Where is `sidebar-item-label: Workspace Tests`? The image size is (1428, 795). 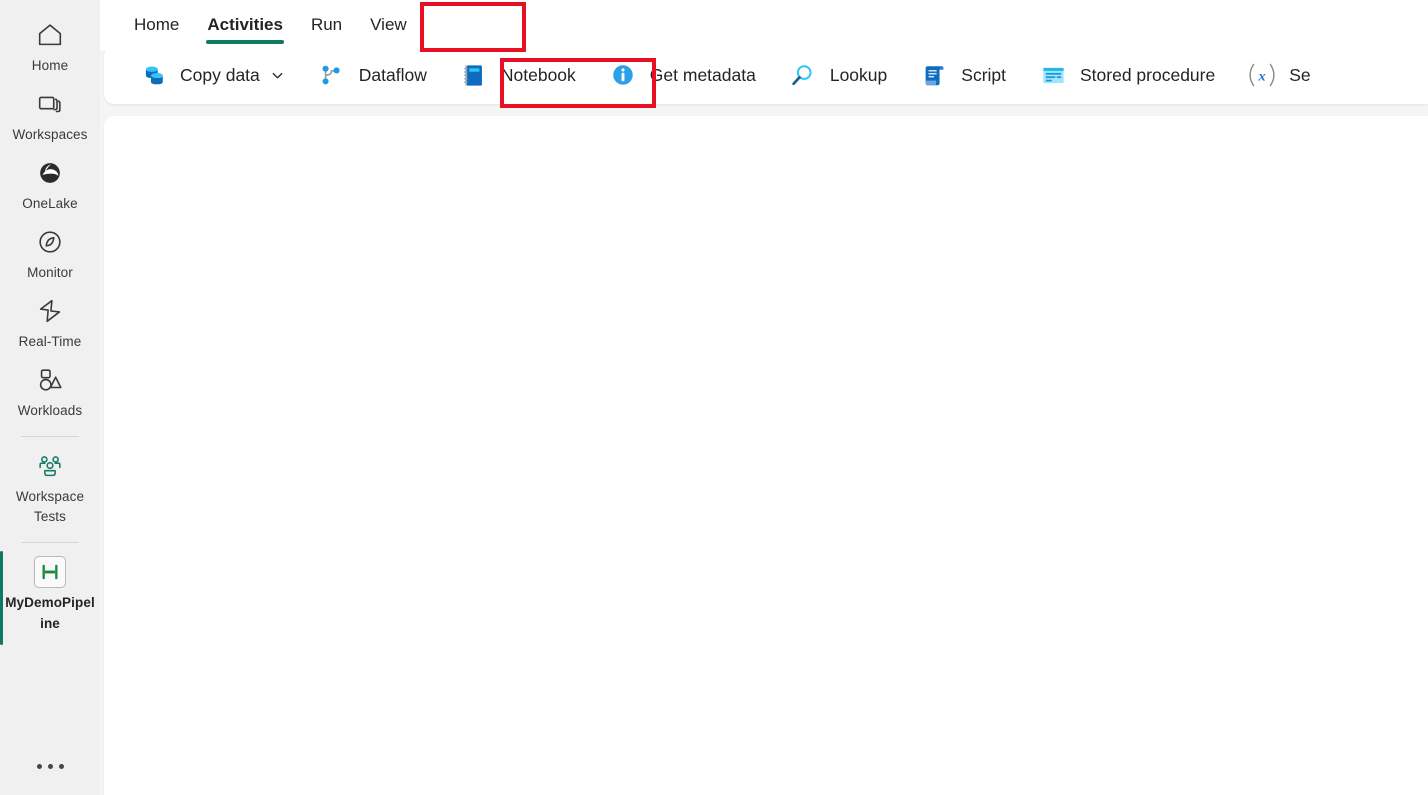
sidebar-item-label: Workspace Tests is located at coordinates (50, 506).